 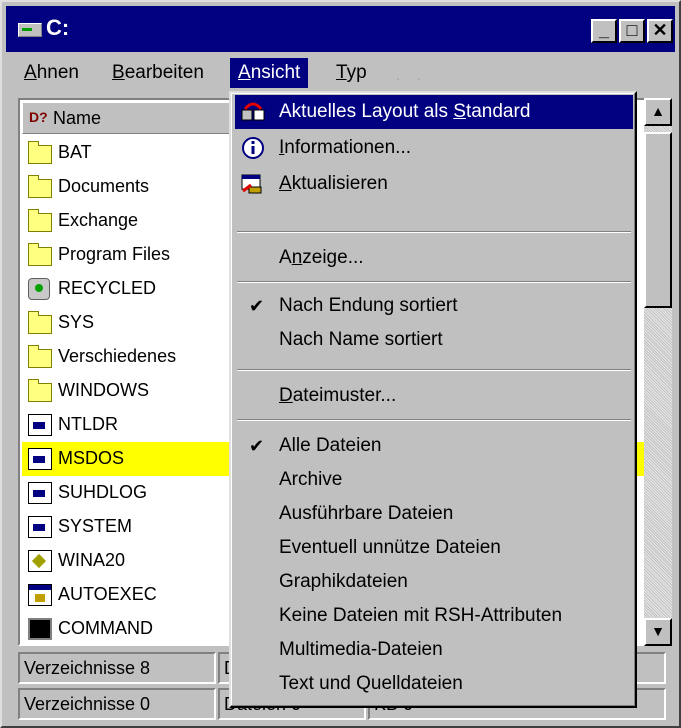 I want to click on file-name: Exchange, so click(x=98, y=220).